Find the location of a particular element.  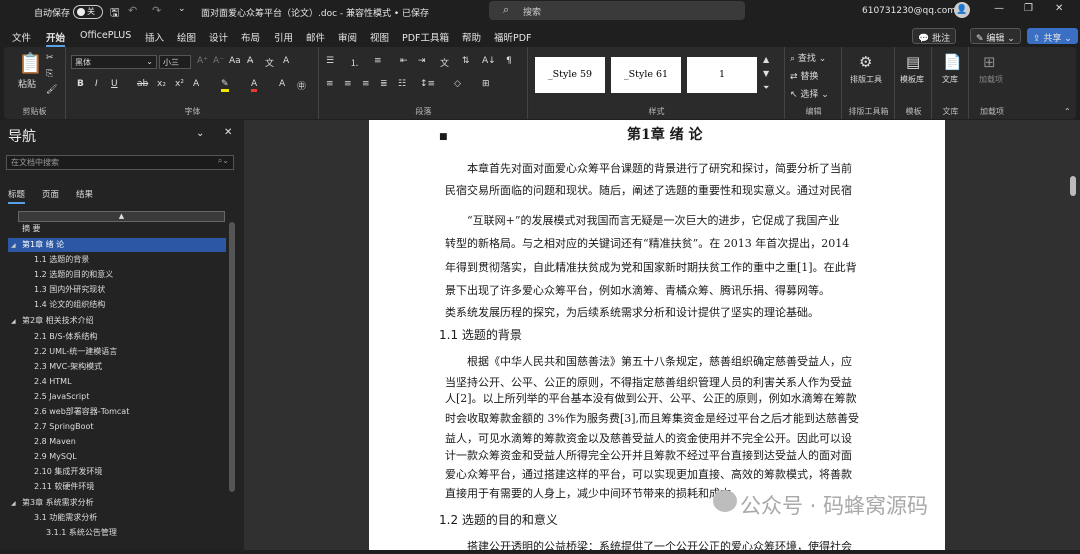

strikethrough-icon: ab is located at coordinates (142, 84).